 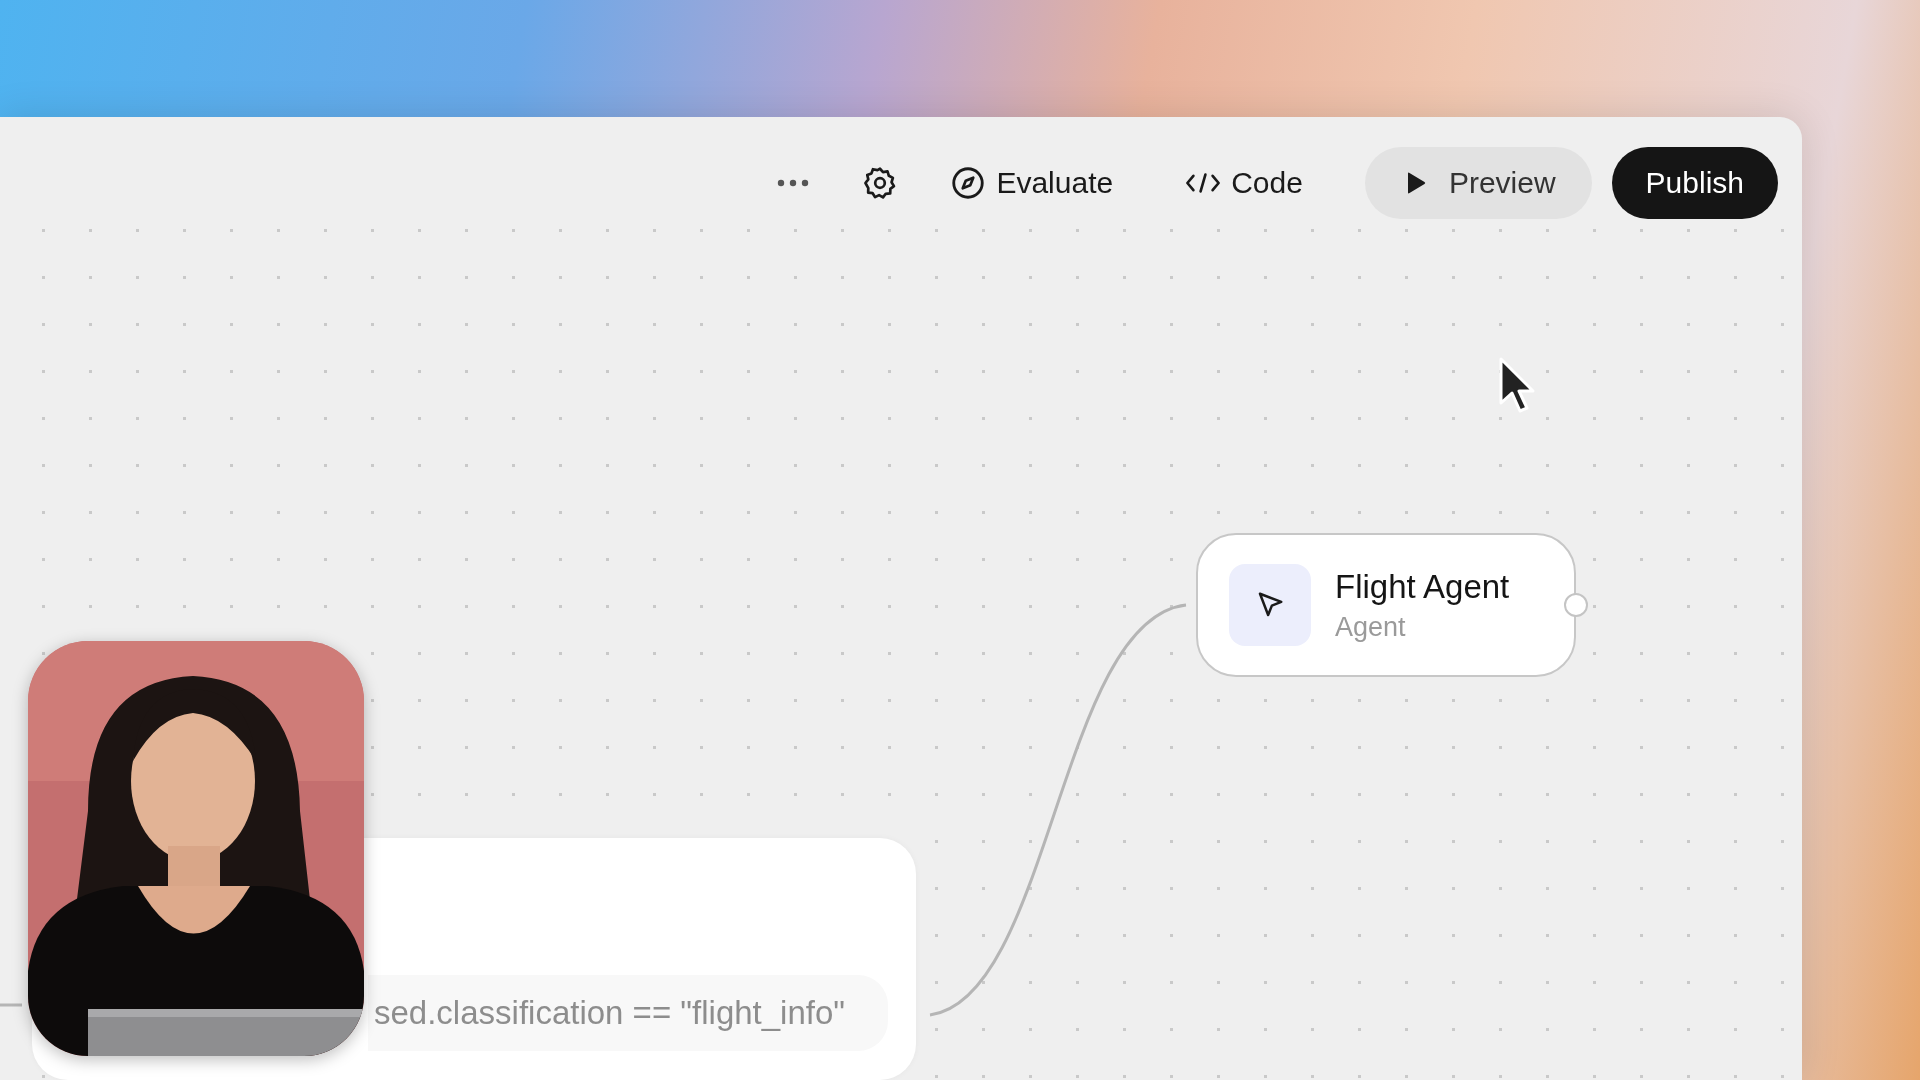 I want to click on publish-button: Publish, so click(x=1694, y=183).